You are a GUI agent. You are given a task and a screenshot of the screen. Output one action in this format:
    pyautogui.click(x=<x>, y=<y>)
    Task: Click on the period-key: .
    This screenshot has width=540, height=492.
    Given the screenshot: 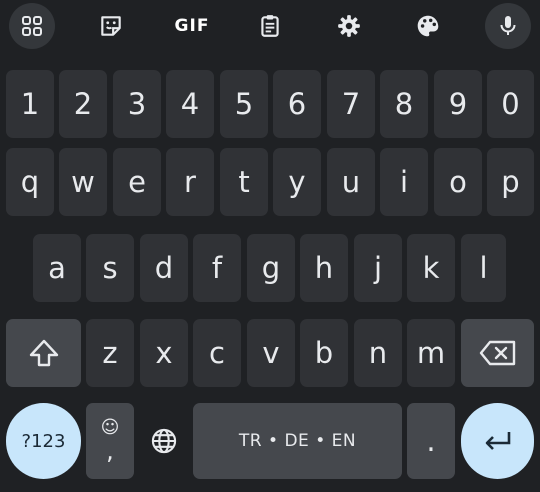 What is the action you would take?
    pyautogui.click(x=431, y=441)
    